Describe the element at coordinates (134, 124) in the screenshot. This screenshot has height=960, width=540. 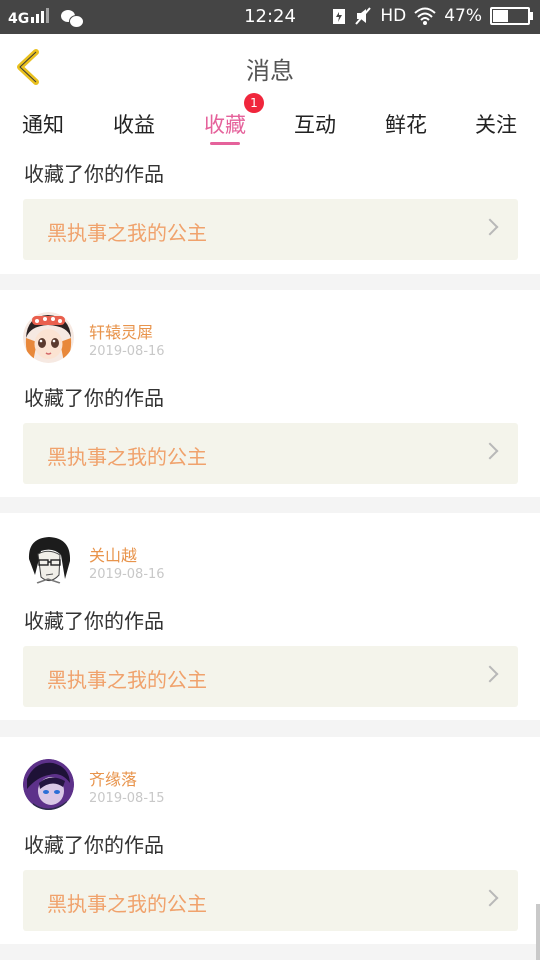
I see `tab-earnings: 收益` at that location.